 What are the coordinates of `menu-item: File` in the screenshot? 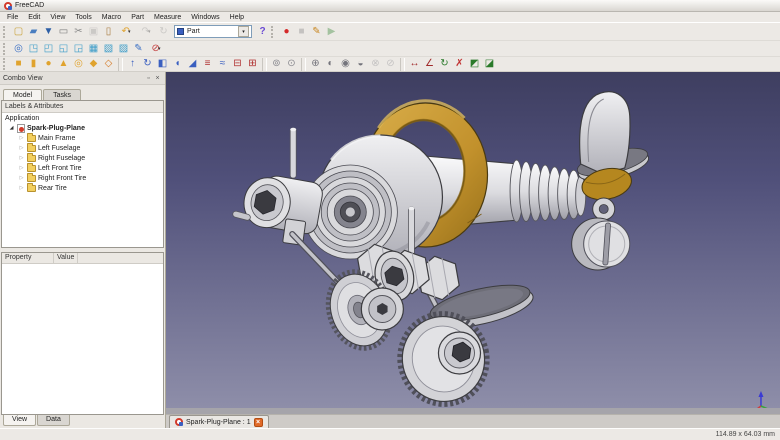 It's located at (12, 17).